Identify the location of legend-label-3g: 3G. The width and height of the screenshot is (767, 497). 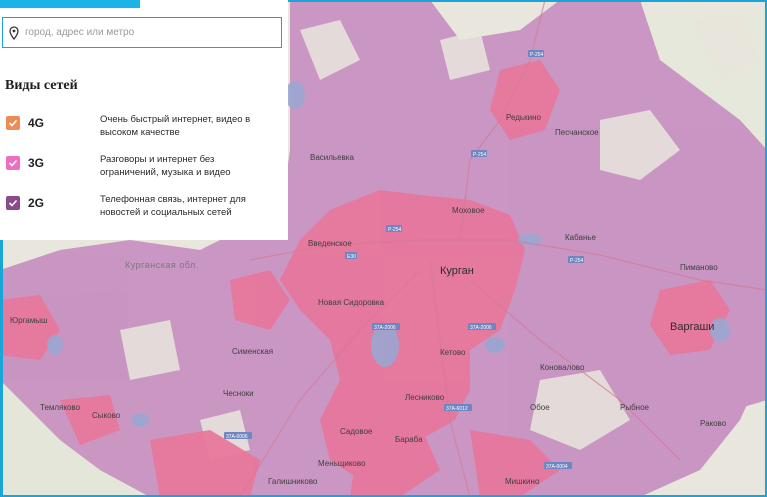
(36, 163).